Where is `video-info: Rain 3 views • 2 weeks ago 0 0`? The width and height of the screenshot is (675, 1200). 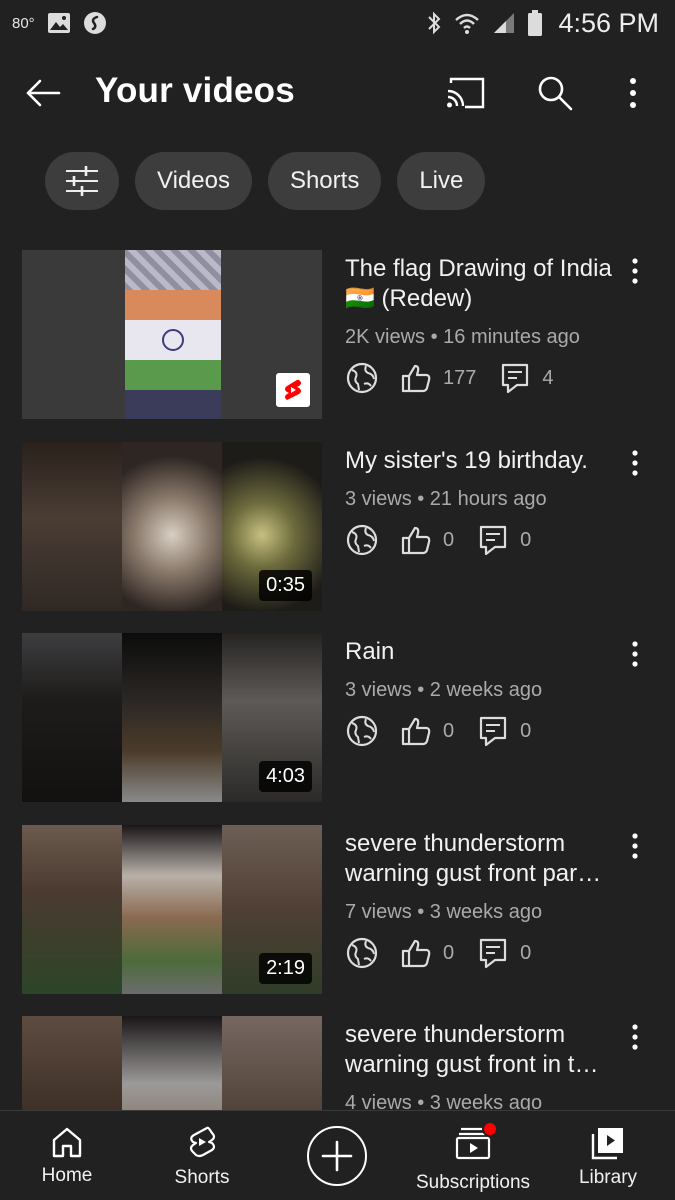 video-info: Rain 3 views • 2 weeks ago 0 0 is located at coordinates (485, 692).